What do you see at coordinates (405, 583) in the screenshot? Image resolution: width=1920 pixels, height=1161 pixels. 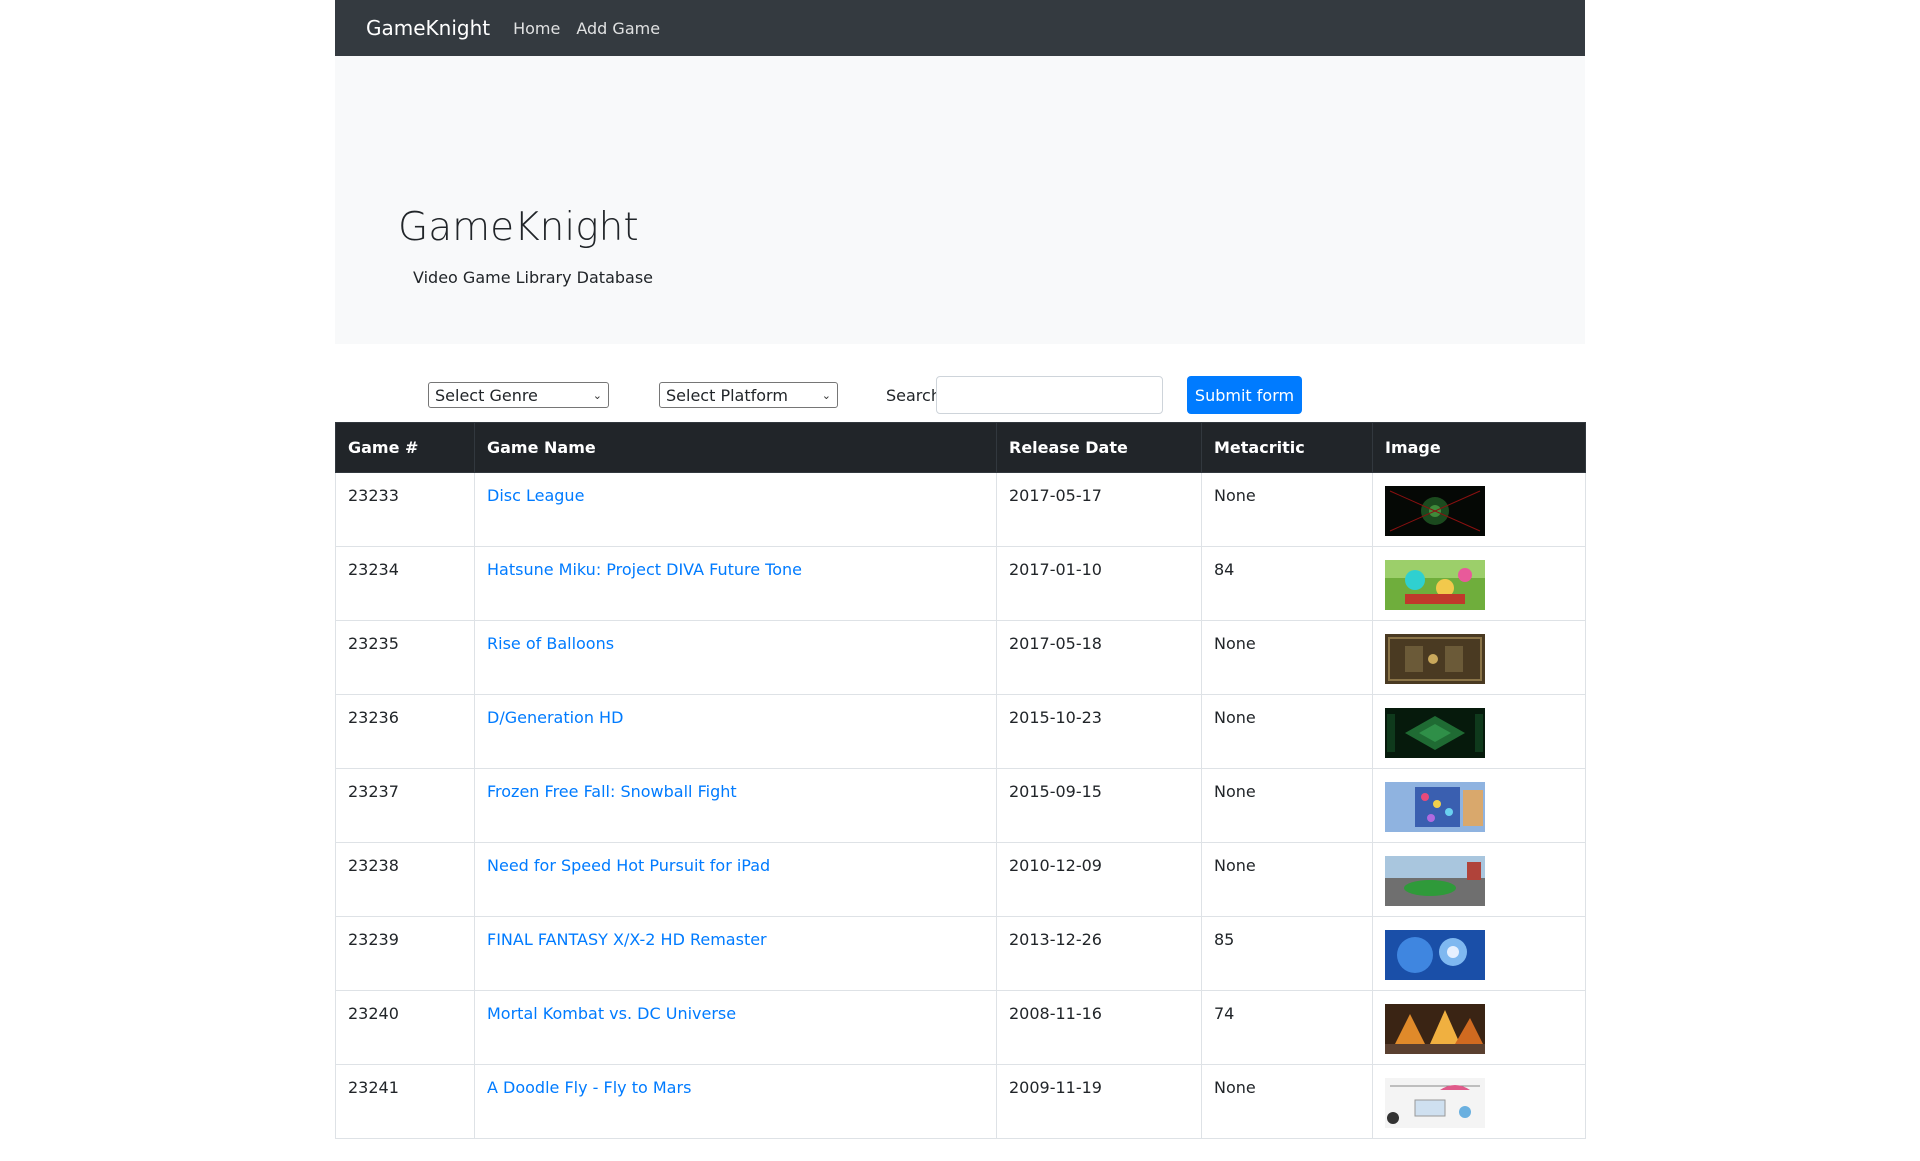 I see `cell-game-number: 23234` at bounding box center [405, 583].